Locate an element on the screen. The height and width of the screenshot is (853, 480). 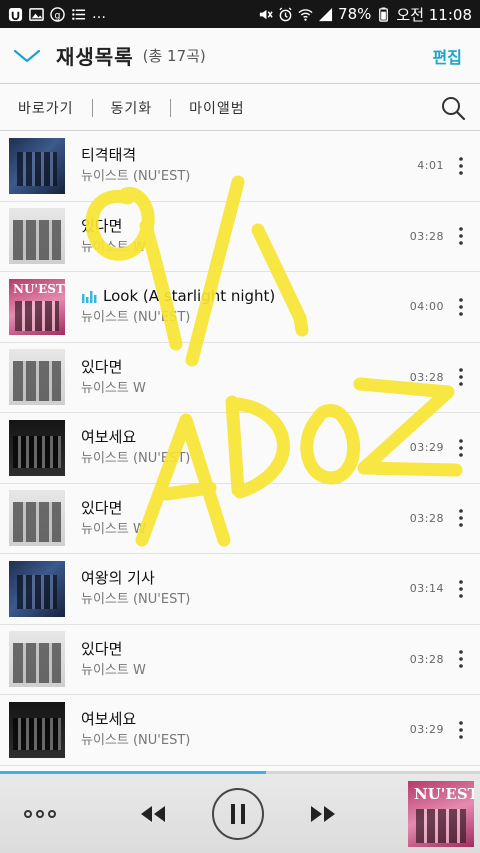
song-info: 티격태격뉴이스트 (NU'EST) is located at coordinates (249, 165).